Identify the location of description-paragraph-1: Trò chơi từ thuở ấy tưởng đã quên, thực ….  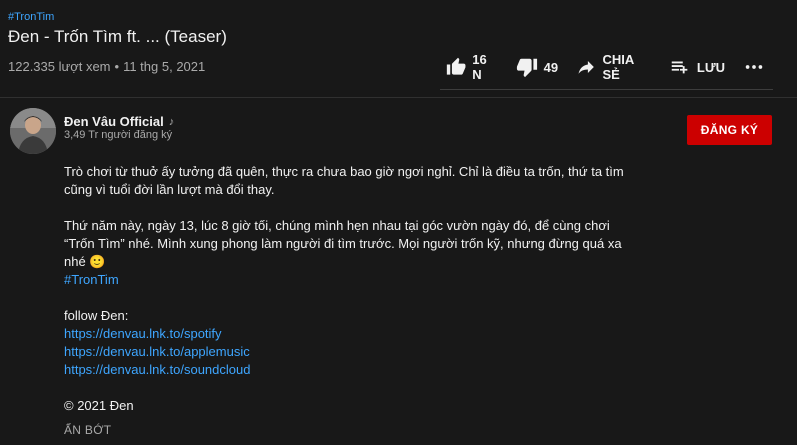
(344, 180).